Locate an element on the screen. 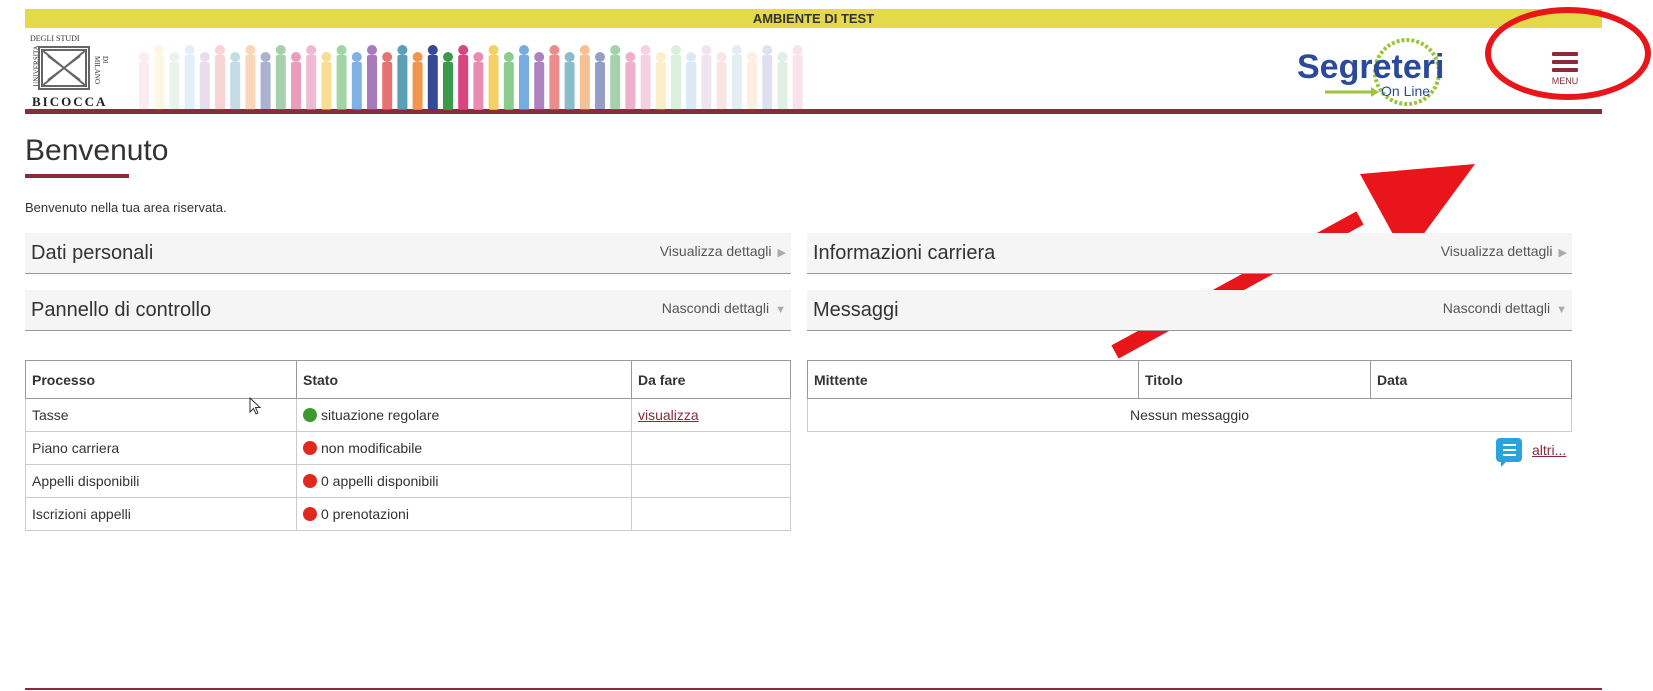 The width and height of the screenshot is (1653, 691). pannello-toggle: Nascondi dettagli ▼ is located at coordinates (724, 308).